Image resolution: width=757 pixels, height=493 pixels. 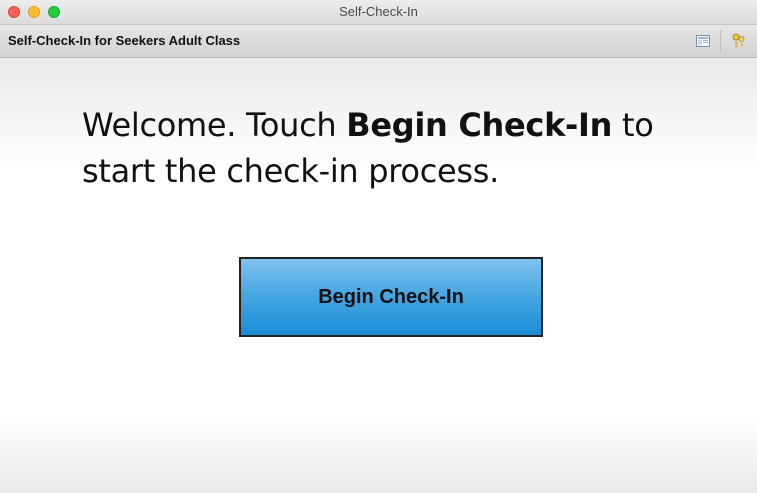 I want to click on keys-icon, so click(x=739, y=41).